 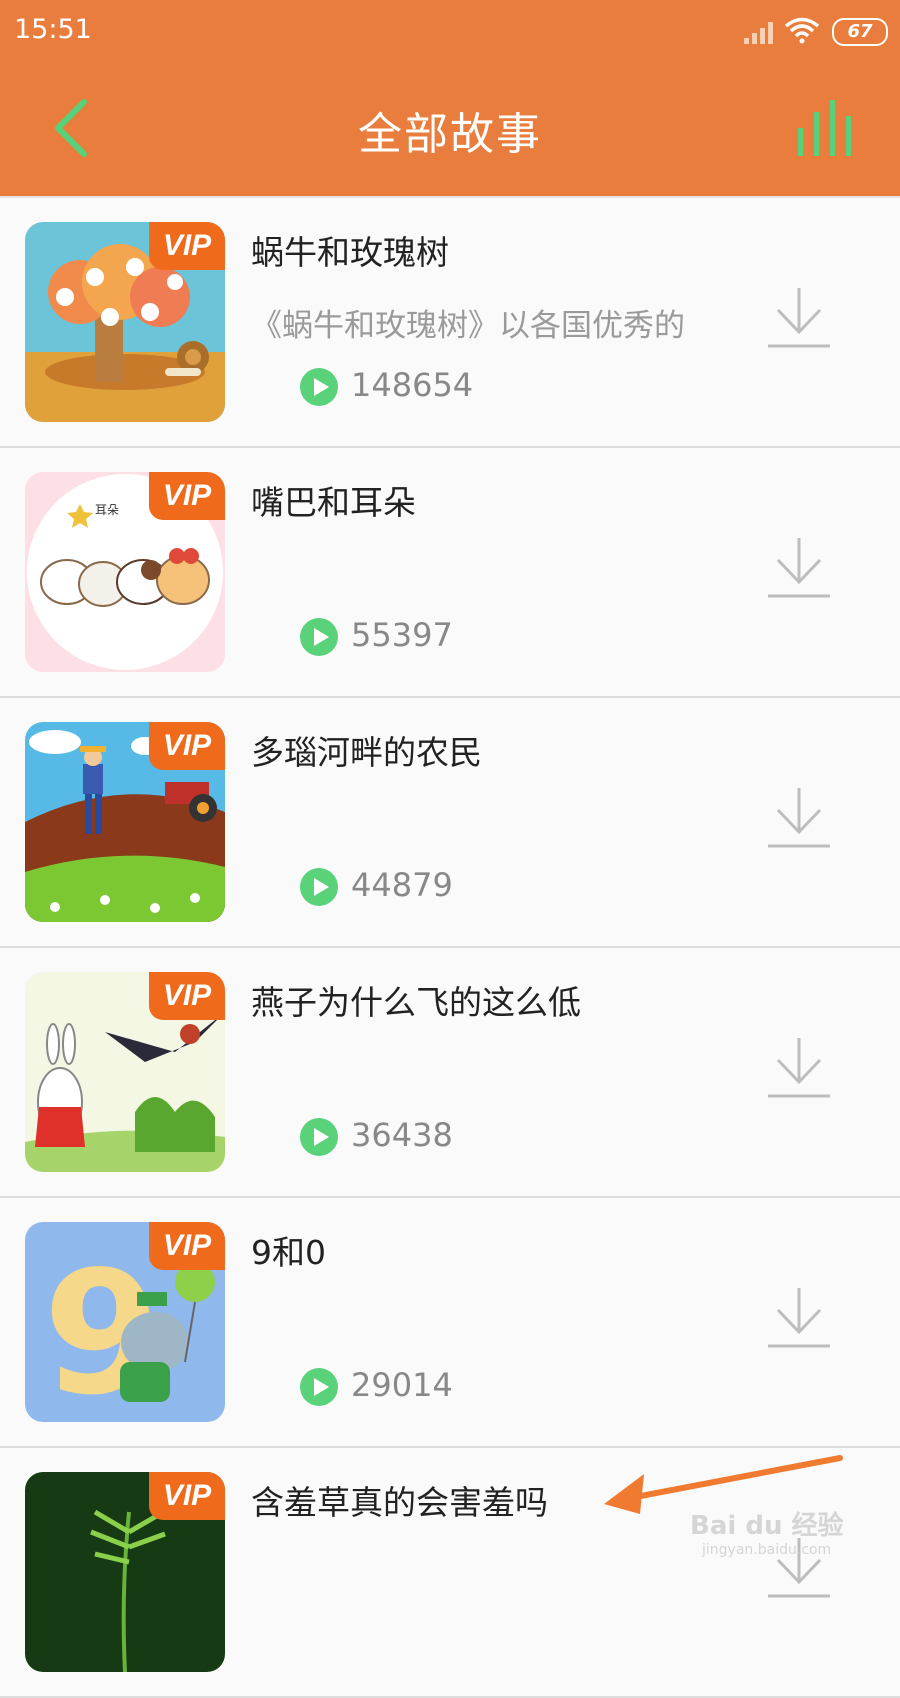 I want to click on now-playing-button, so click(x=828, y=128).